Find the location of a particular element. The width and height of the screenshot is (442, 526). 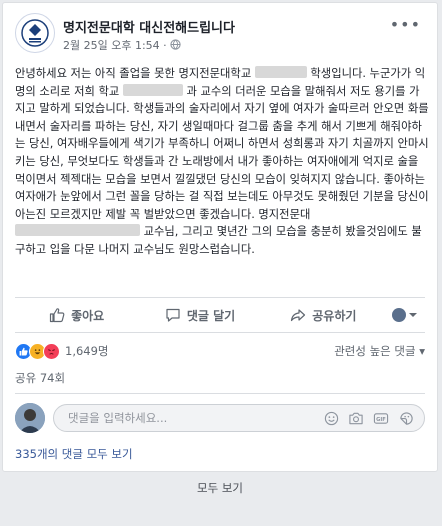

camera-icon is located at coordinates (356, 418).